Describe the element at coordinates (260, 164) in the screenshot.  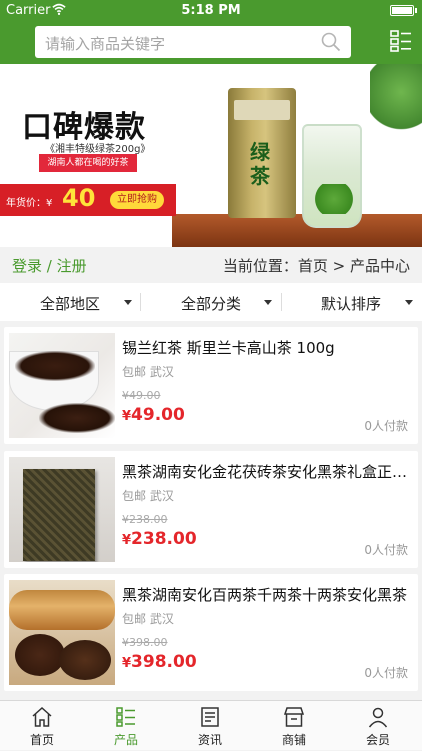
I see `package-text: 绿茶` at that location.